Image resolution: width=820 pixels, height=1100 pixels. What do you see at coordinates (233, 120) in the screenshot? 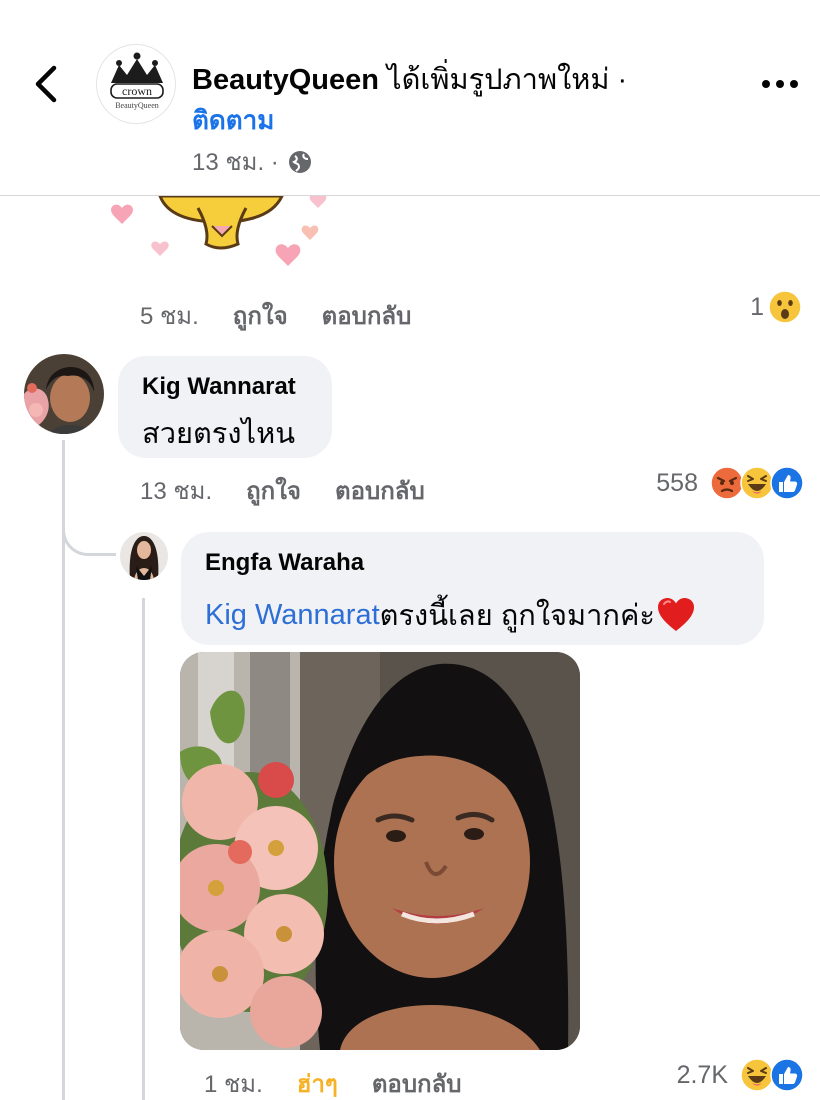
I see `follow-button: ติดตาม` at bounding box center [233, 120].